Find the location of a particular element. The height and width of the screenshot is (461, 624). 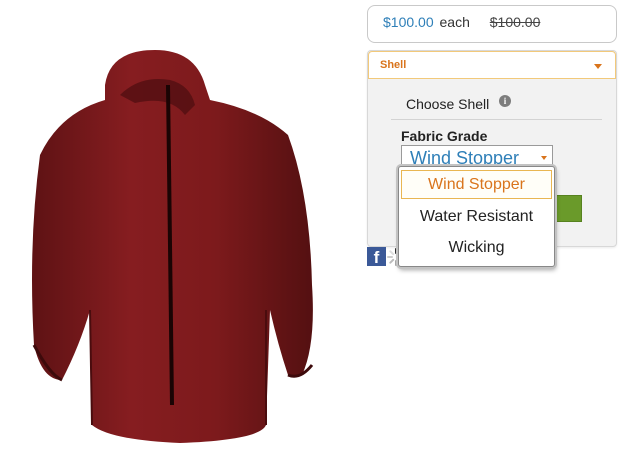

option-wicking: Wicking is located at coordinates (476, 247).